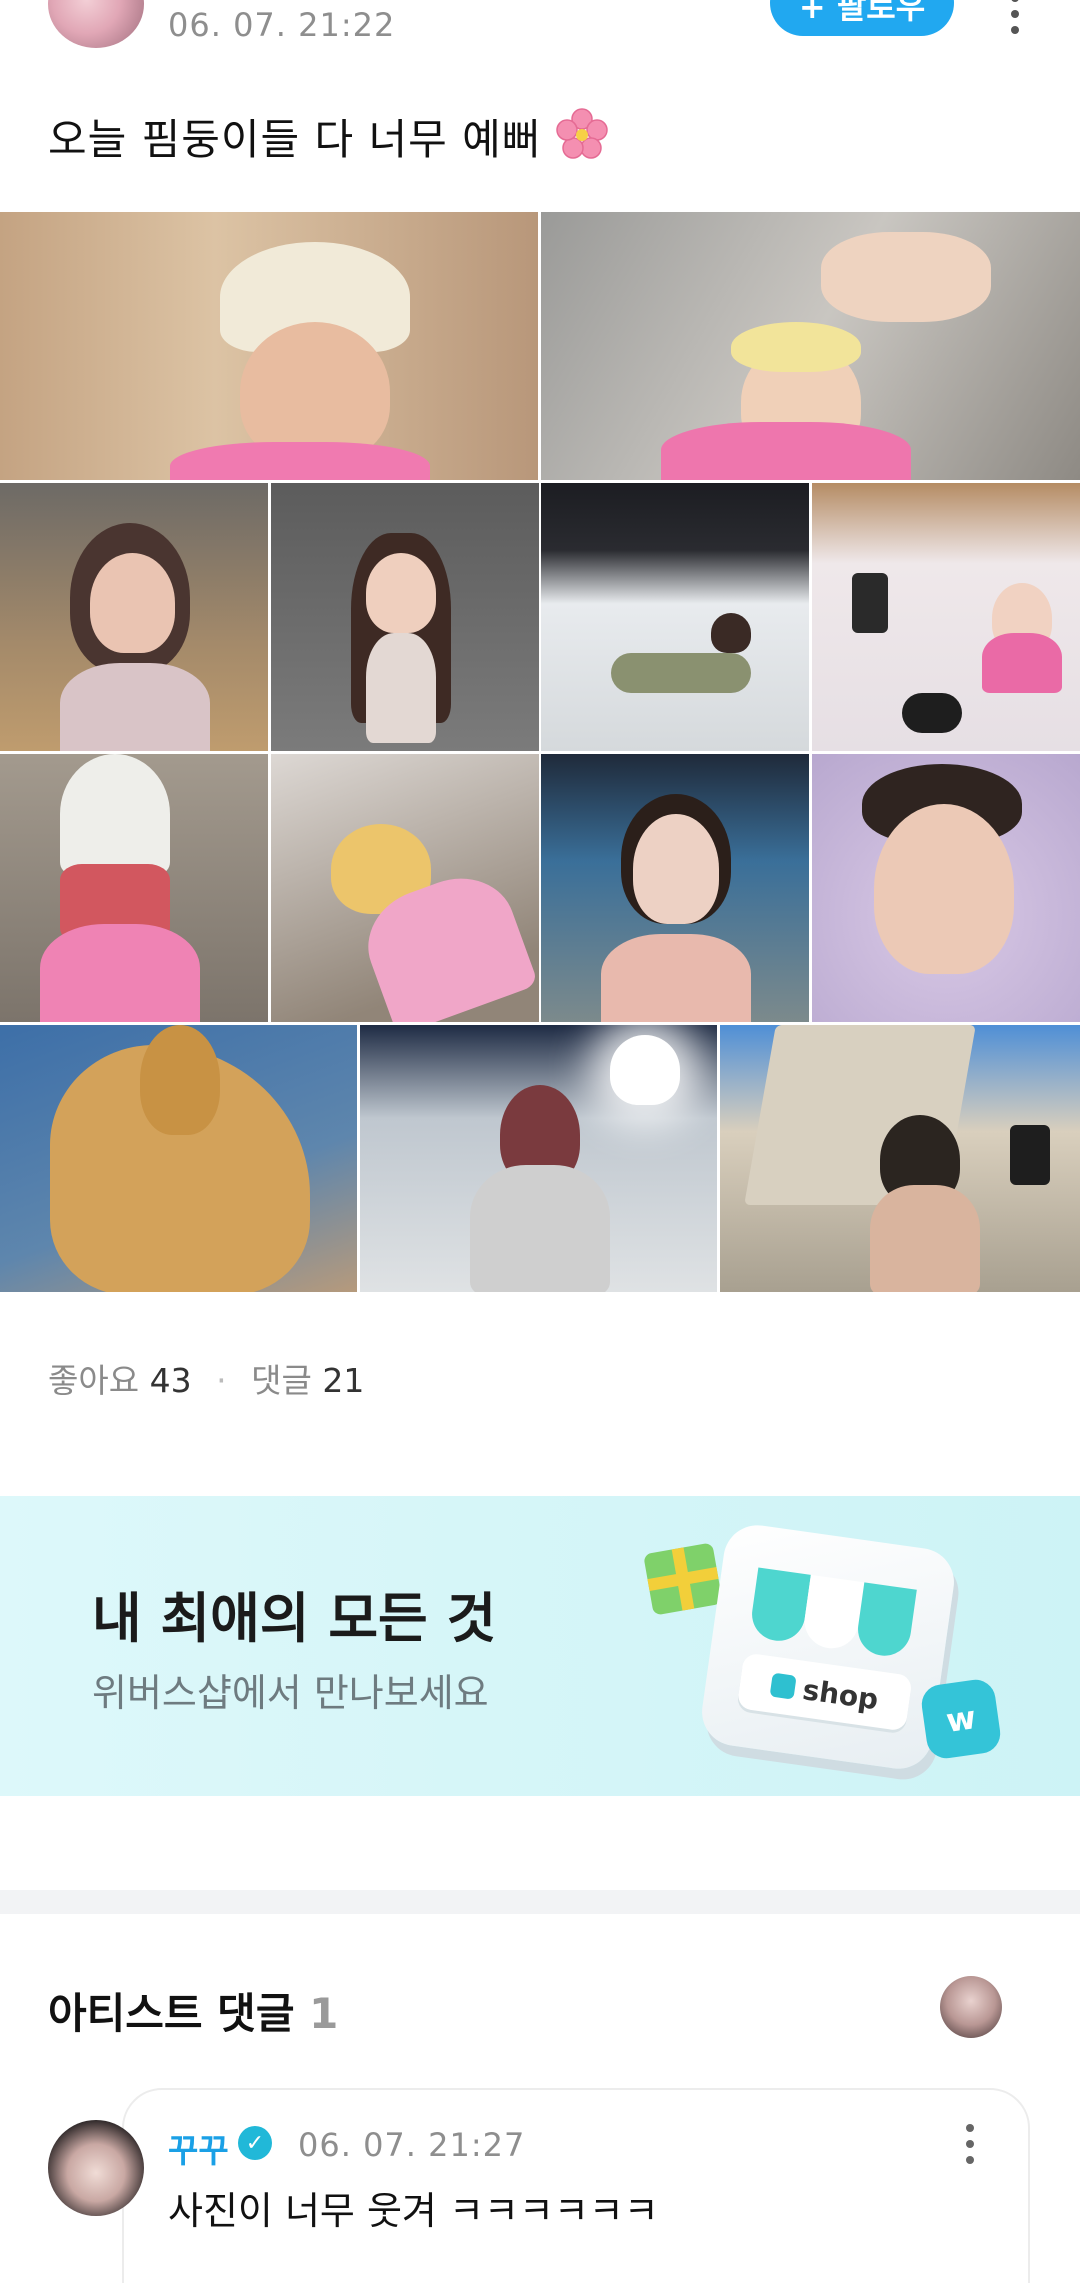 The image size is (1080, 2283). What do you see at coordinates (582, 133) in the screenshot?
I see `cherry-blossom-icon` at bounding box center [582, 133].